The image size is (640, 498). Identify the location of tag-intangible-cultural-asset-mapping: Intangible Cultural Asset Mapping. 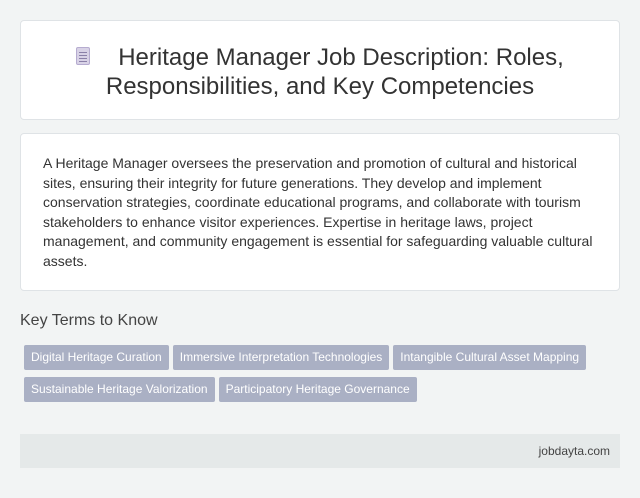
(490, 357).